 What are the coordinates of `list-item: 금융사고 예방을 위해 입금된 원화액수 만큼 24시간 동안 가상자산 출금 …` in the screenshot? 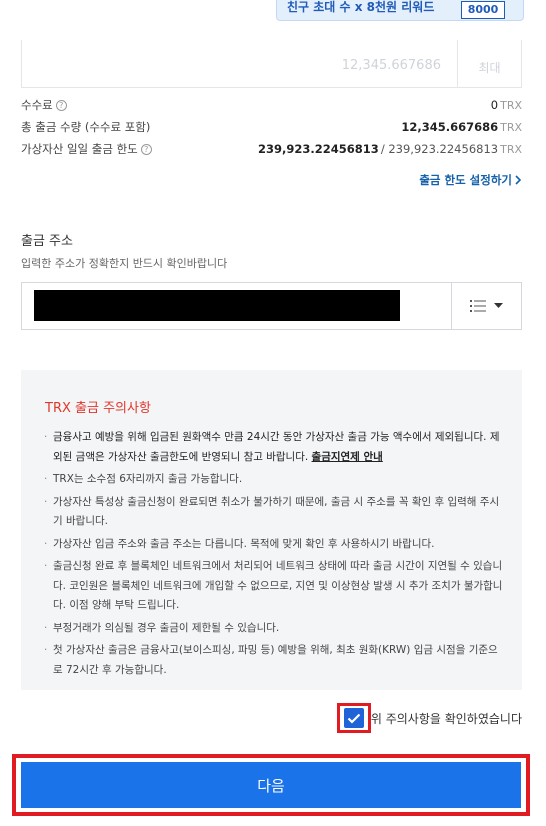 It's located at (274, 447).